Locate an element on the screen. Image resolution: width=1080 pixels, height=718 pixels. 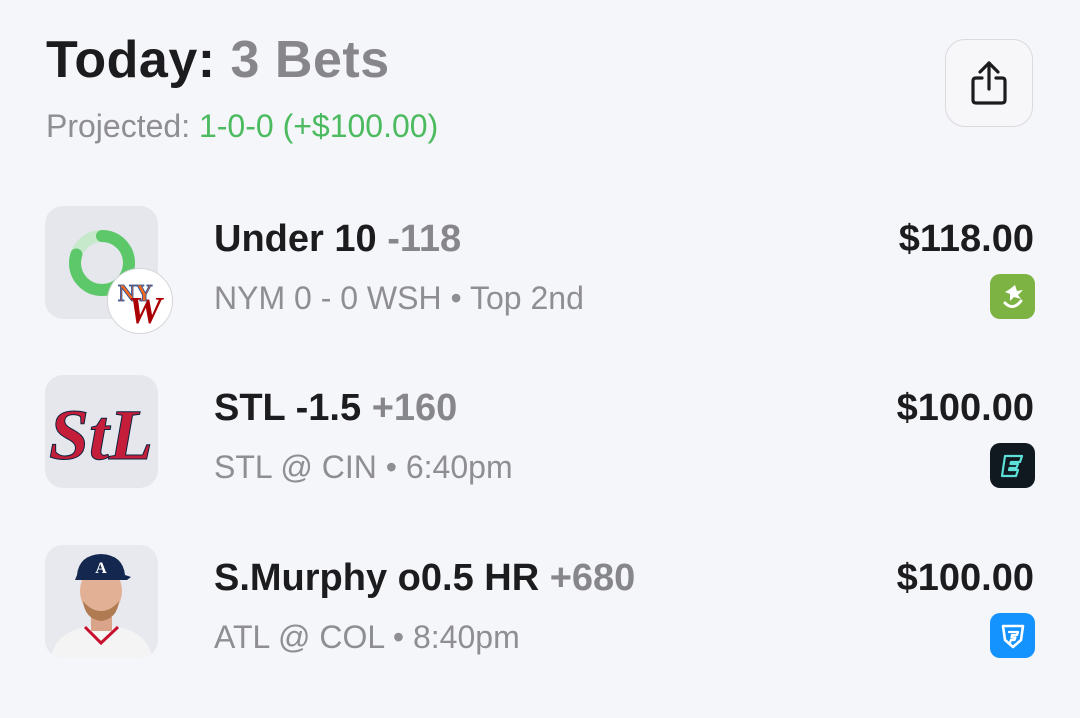
bet-count: 3 Bets is located at coordinates (310, 60).